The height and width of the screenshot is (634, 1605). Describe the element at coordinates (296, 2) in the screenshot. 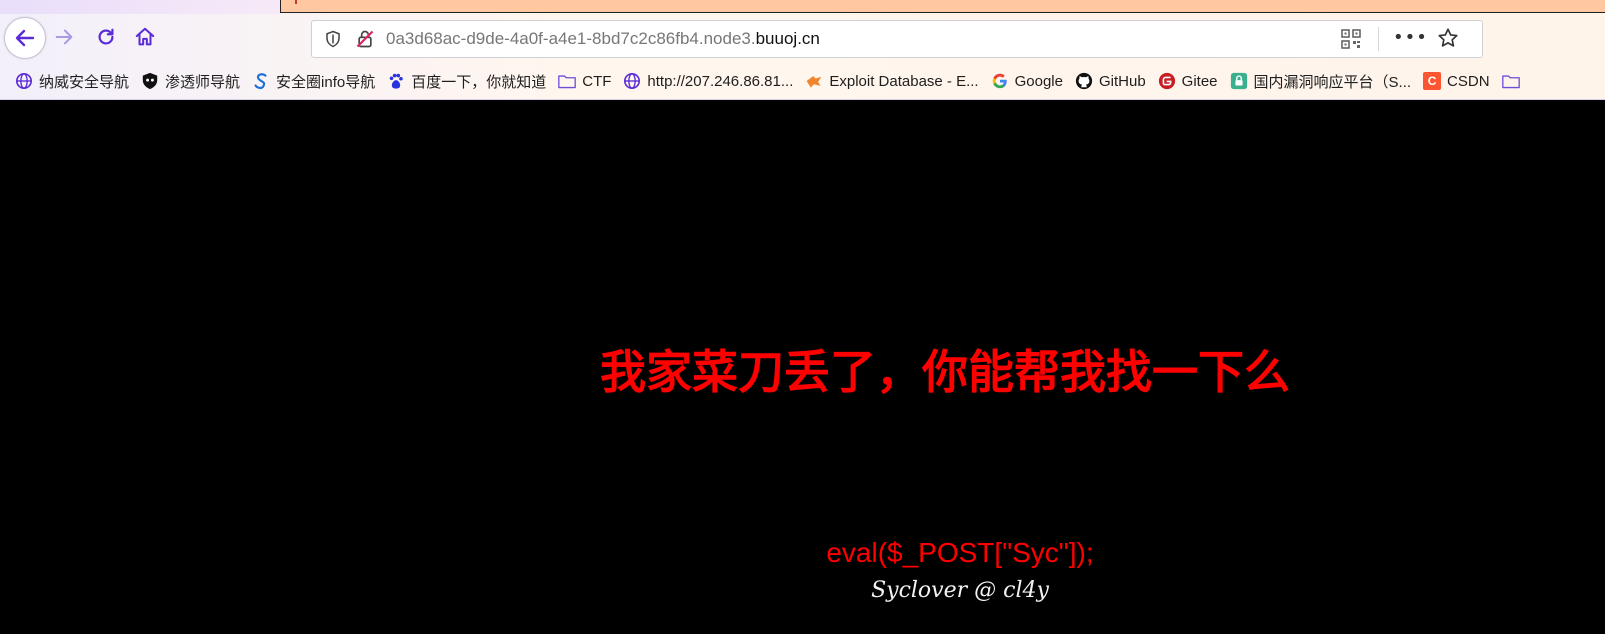

I see `tab-indicator` at that location.